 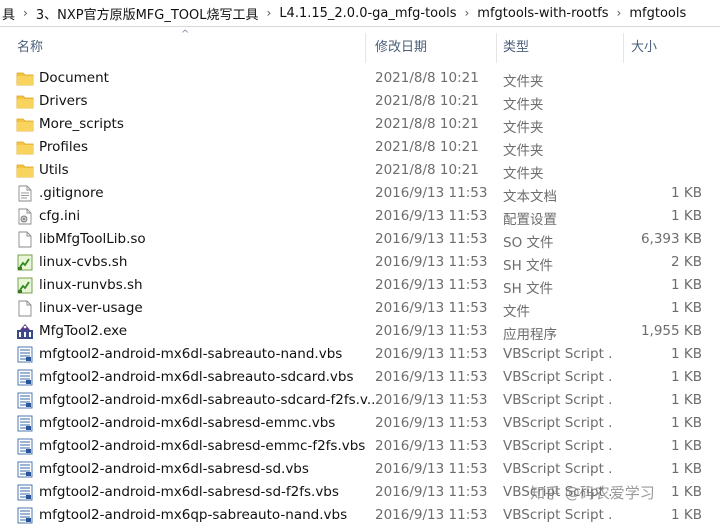 What do you see at coordinates (25, 216) in the screenshot?
I see `config-file-icon` at bounding box center [25, 216].